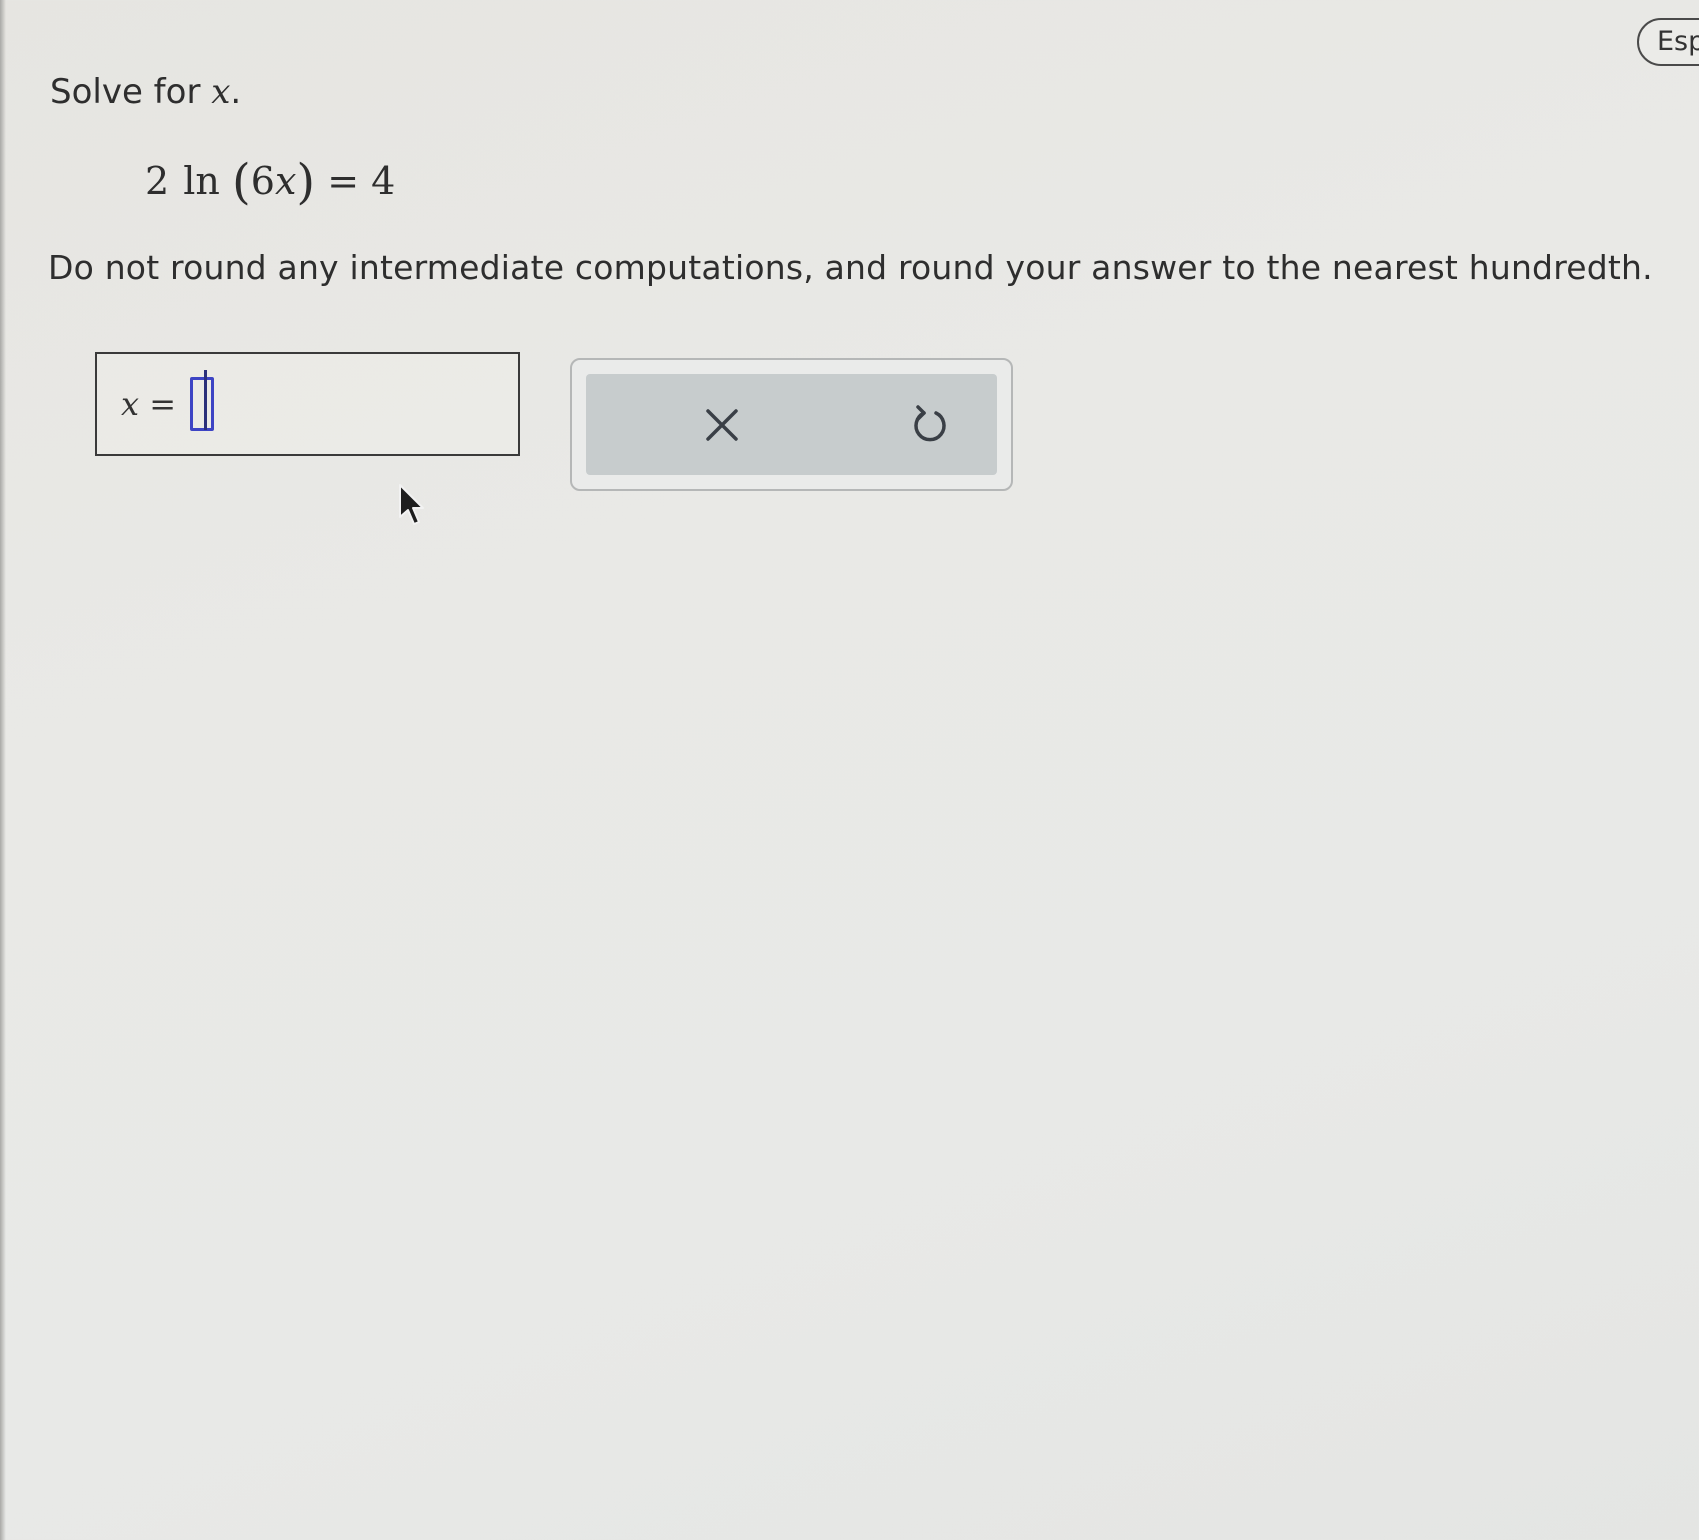 This screenshot has width=1699, height=1540. I want to click on undo-button, so click(930, 424).